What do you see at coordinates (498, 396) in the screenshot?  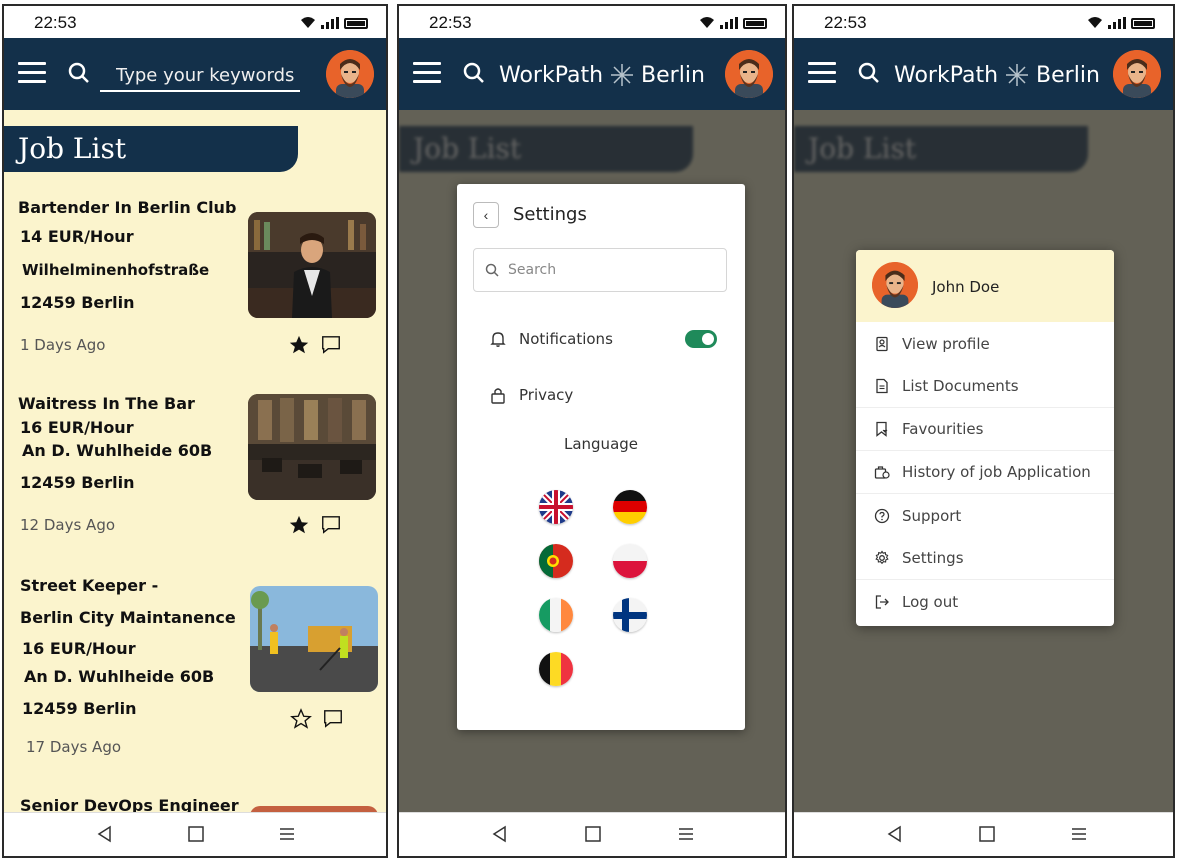 I see `lock-icon` at bounding box center [498, 396].